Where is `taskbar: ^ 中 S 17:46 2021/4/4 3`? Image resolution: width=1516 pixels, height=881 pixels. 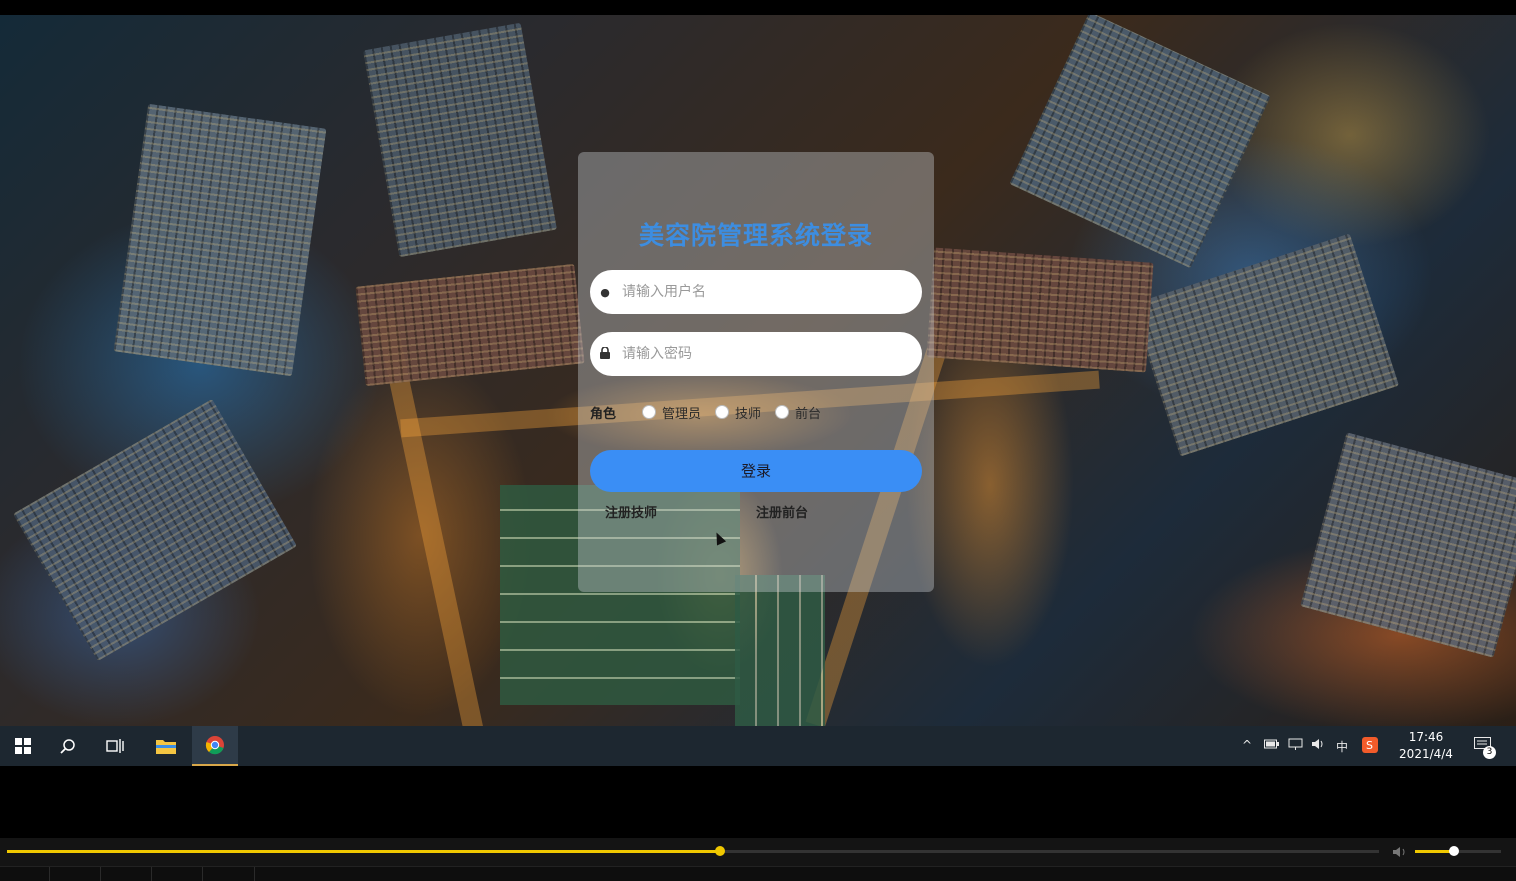
taskbar: ^ 中 S 17:46 2021/4/4 3 is located at coordinates (758, 746).